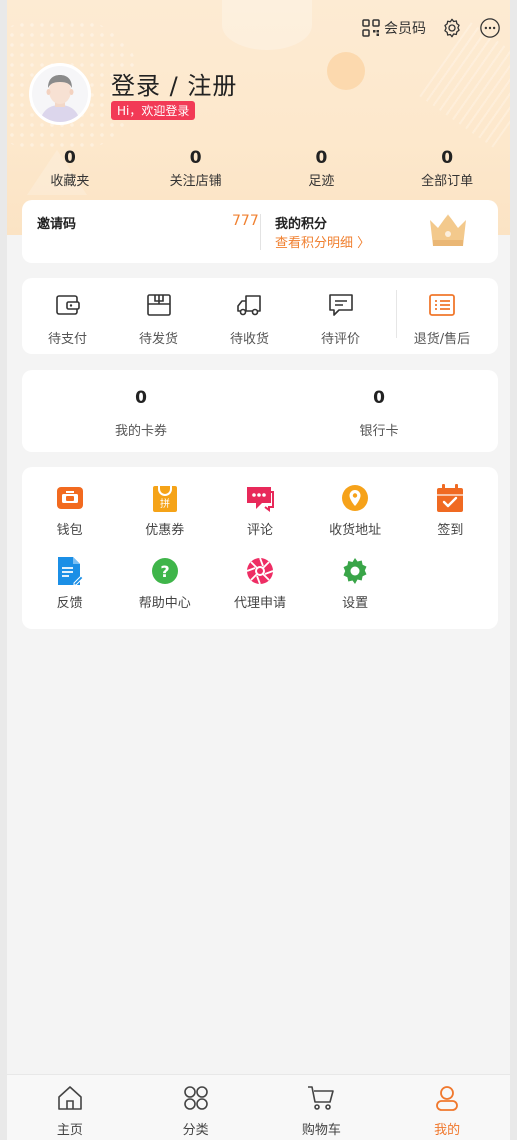  Describe the element at coordinates (195, 1130) in the screenshot. I see `tab-label: 分类` at that location.